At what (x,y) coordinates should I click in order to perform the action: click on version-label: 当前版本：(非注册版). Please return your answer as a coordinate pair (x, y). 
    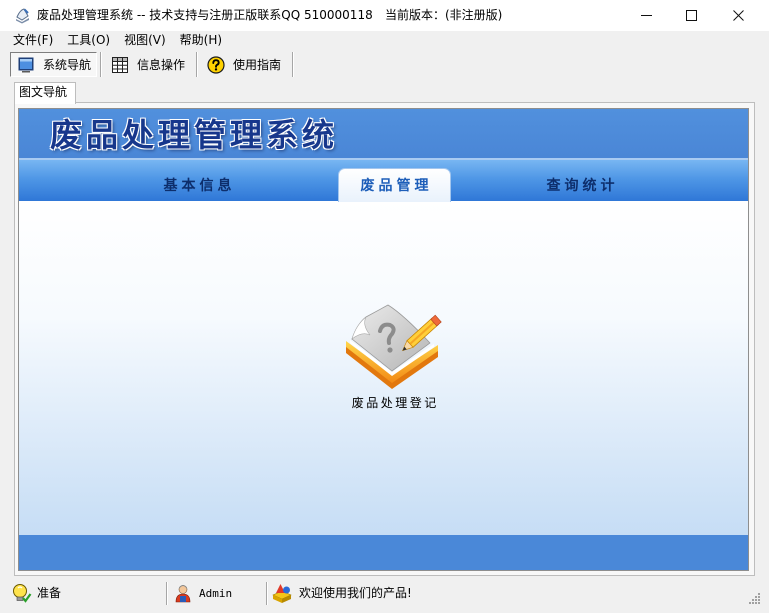
    Looking at the image, I should click on (444, 15).